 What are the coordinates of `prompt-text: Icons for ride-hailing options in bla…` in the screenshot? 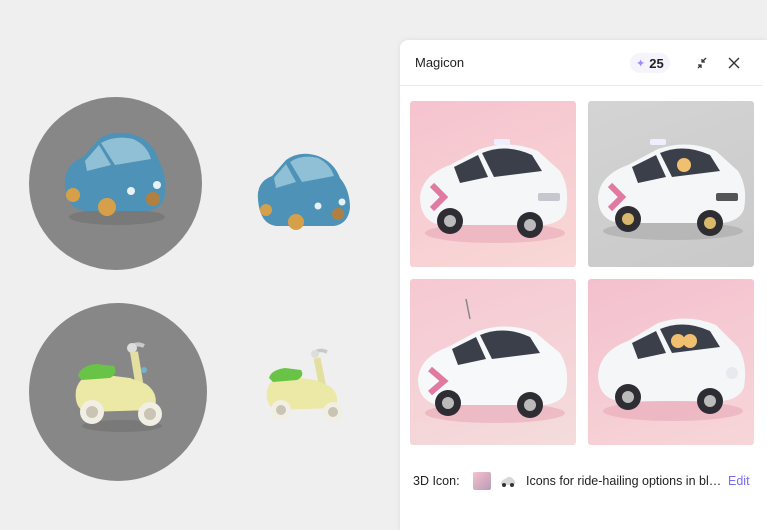 It's located at (626, 481).